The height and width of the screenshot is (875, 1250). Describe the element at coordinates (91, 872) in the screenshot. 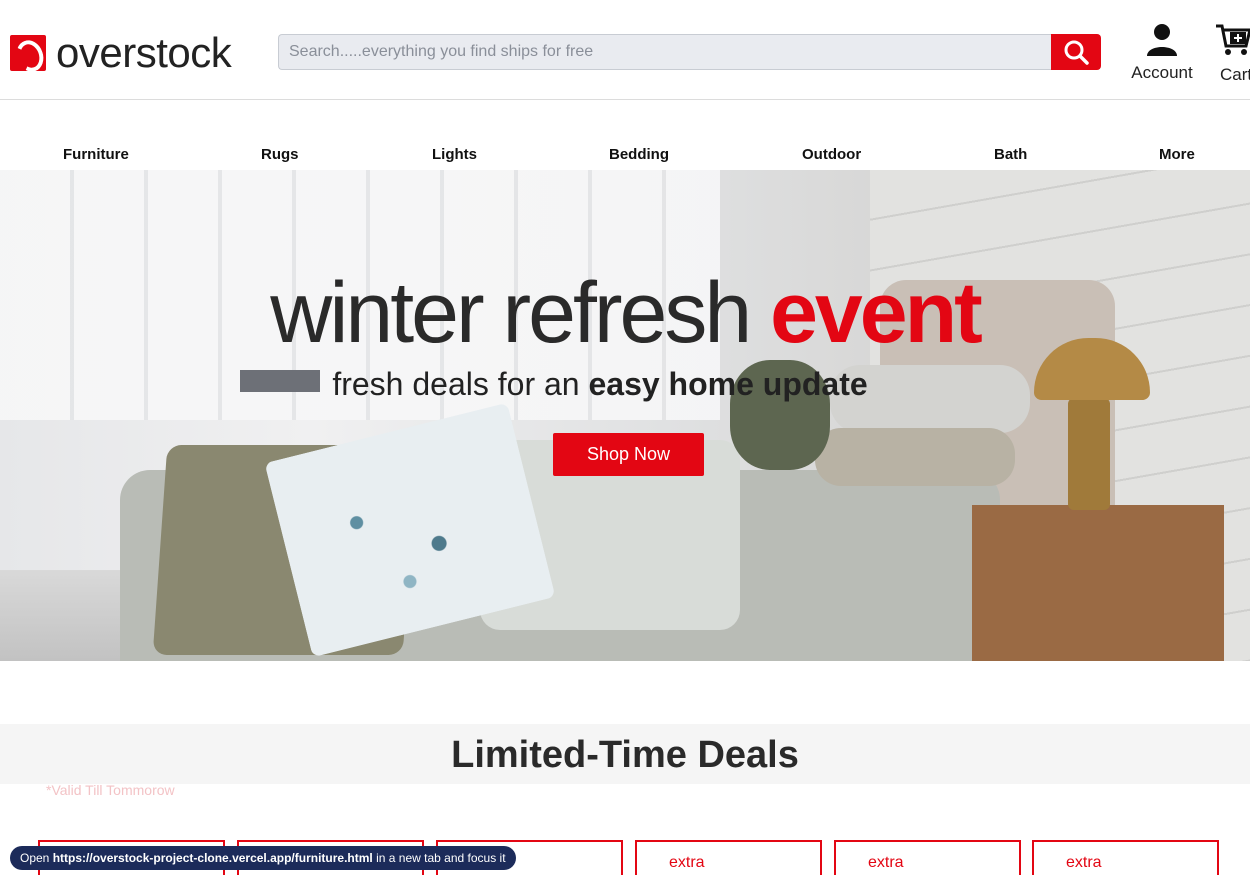

I see `deal-value: 45` at that location.